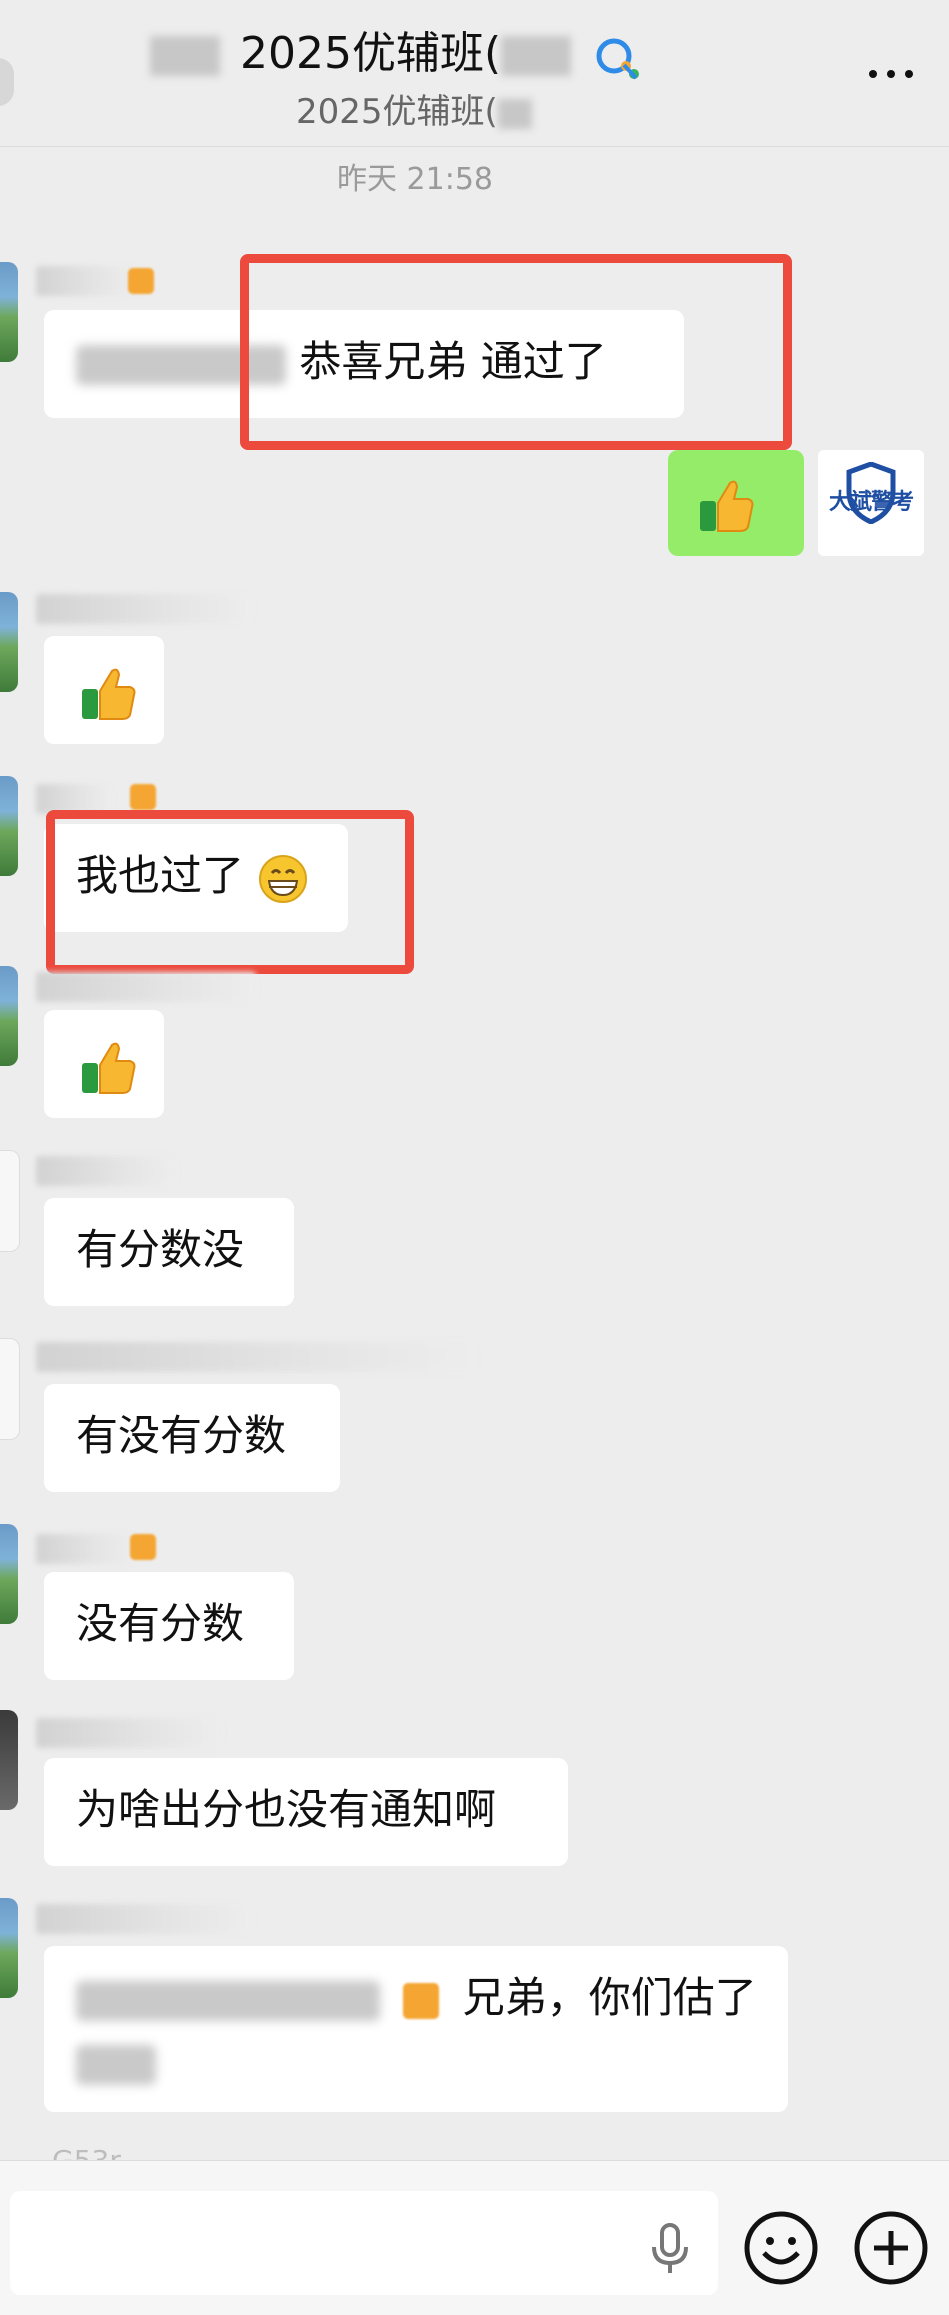 Image resolution: width=949 pixels, height=2315 pixels. I want to click on message-text: 为啥出分也没有通知啊, so click(286, 1809).